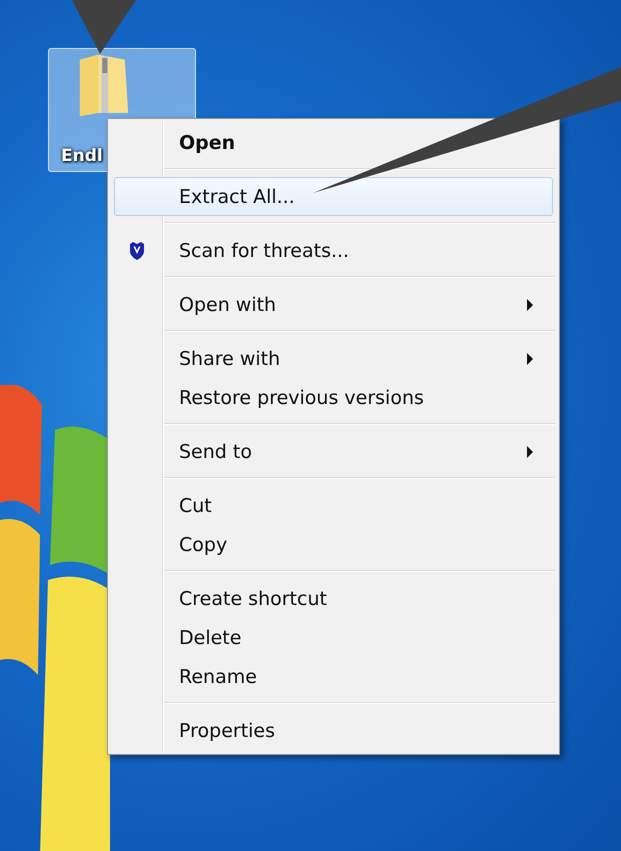  I want to click on menu-item: Open with, so click(333, 304).